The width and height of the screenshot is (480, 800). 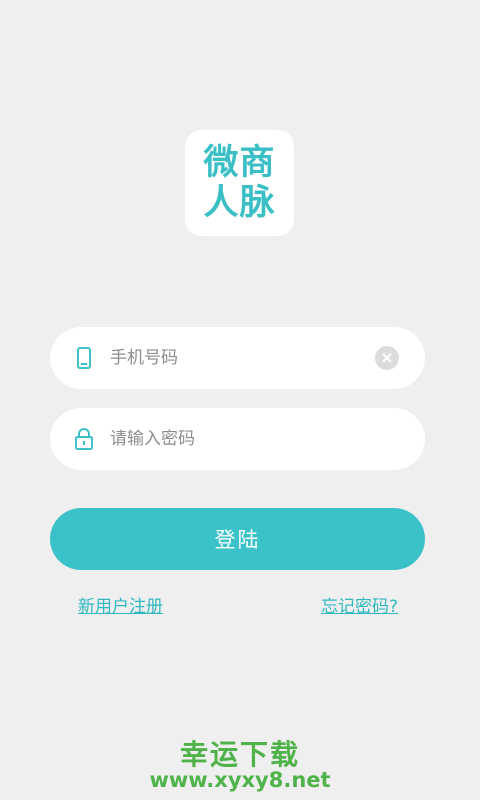 What do you see at coordinates (235, 439) in the screenshot?
I see `password-input` at bounding box center [235, 439].